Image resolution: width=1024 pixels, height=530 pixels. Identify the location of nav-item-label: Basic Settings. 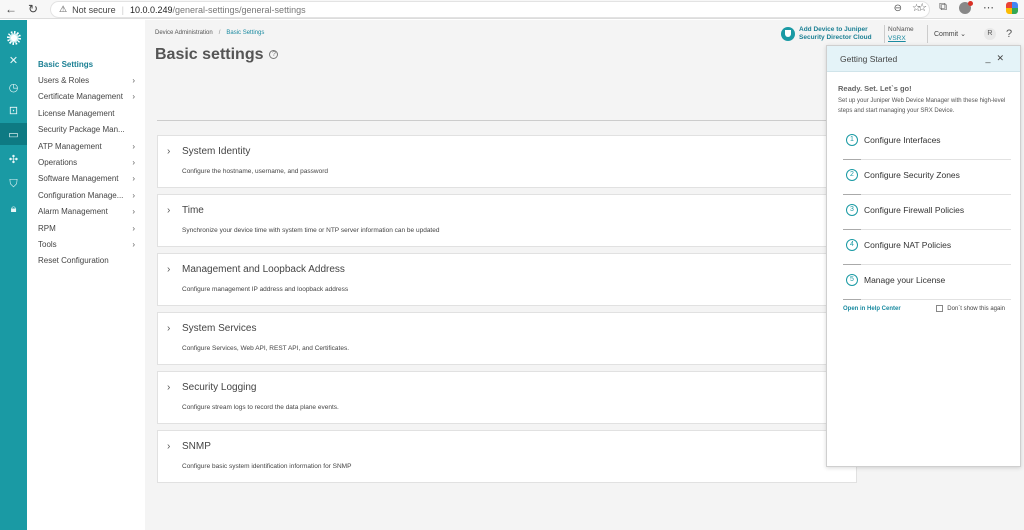
(66, 64).